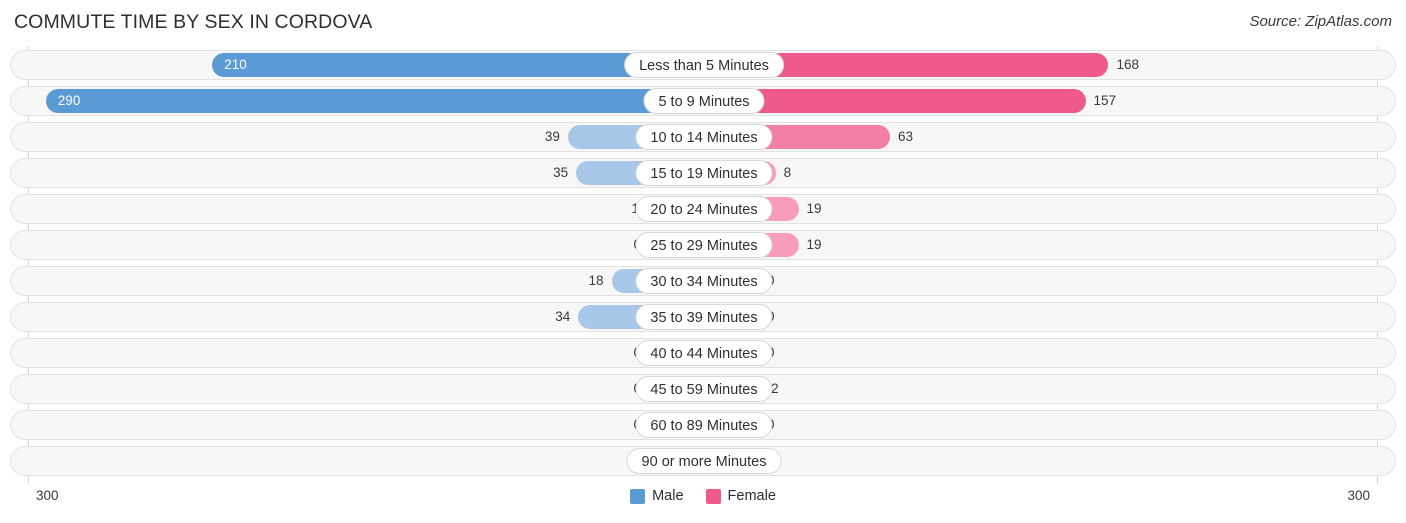 The image size is (1406, 523). I want to click on table-row: 1 19 20 to 24 Minutes, so click(703, 209).